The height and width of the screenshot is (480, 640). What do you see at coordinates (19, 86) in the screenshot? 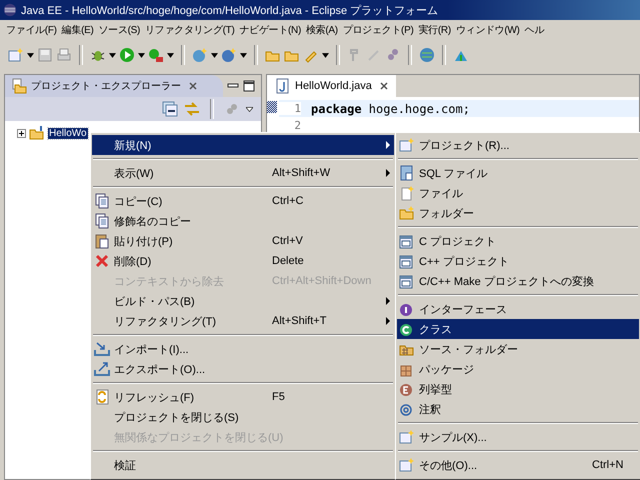
I see `project-explorer-icon` at bounding box center [19, 86].